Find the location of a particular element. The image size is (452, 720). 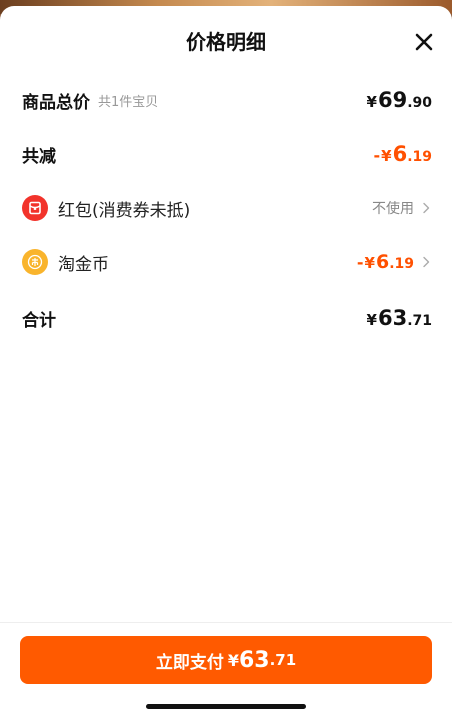

total-price: ¥ 63 .71 is located at coordinates (399, 318).